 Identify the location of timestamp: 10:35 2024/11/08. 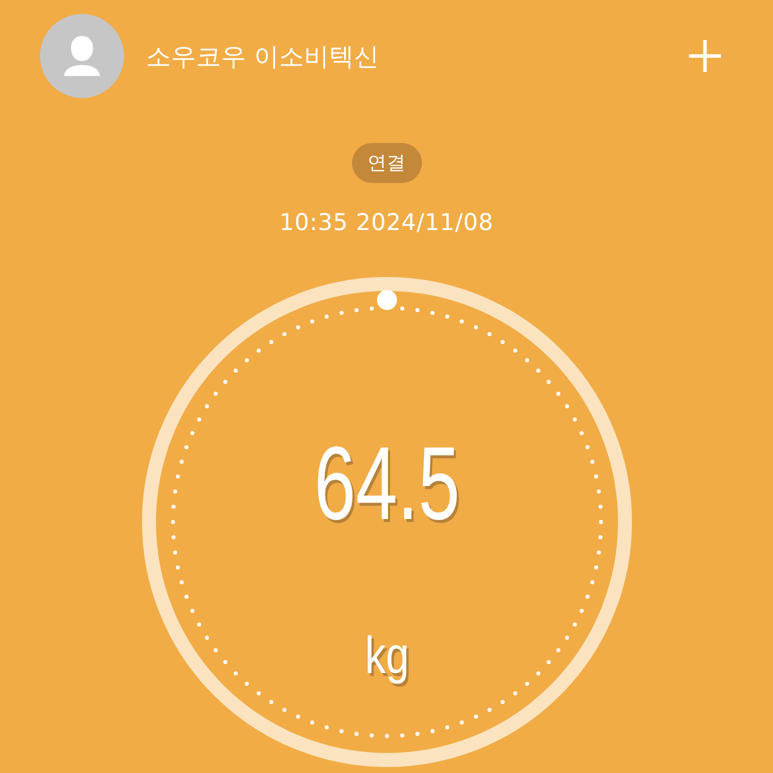
(386, 223).